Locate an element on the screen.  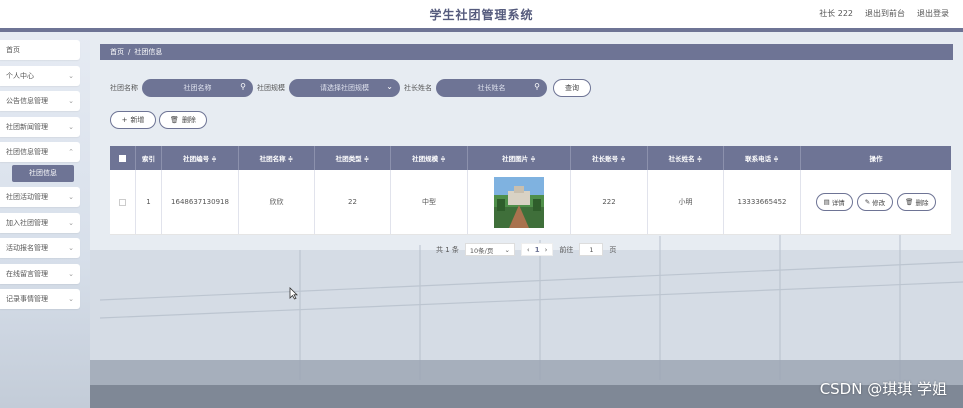
sidebar-item-home: 首页 is located at coordinates (40, 50).